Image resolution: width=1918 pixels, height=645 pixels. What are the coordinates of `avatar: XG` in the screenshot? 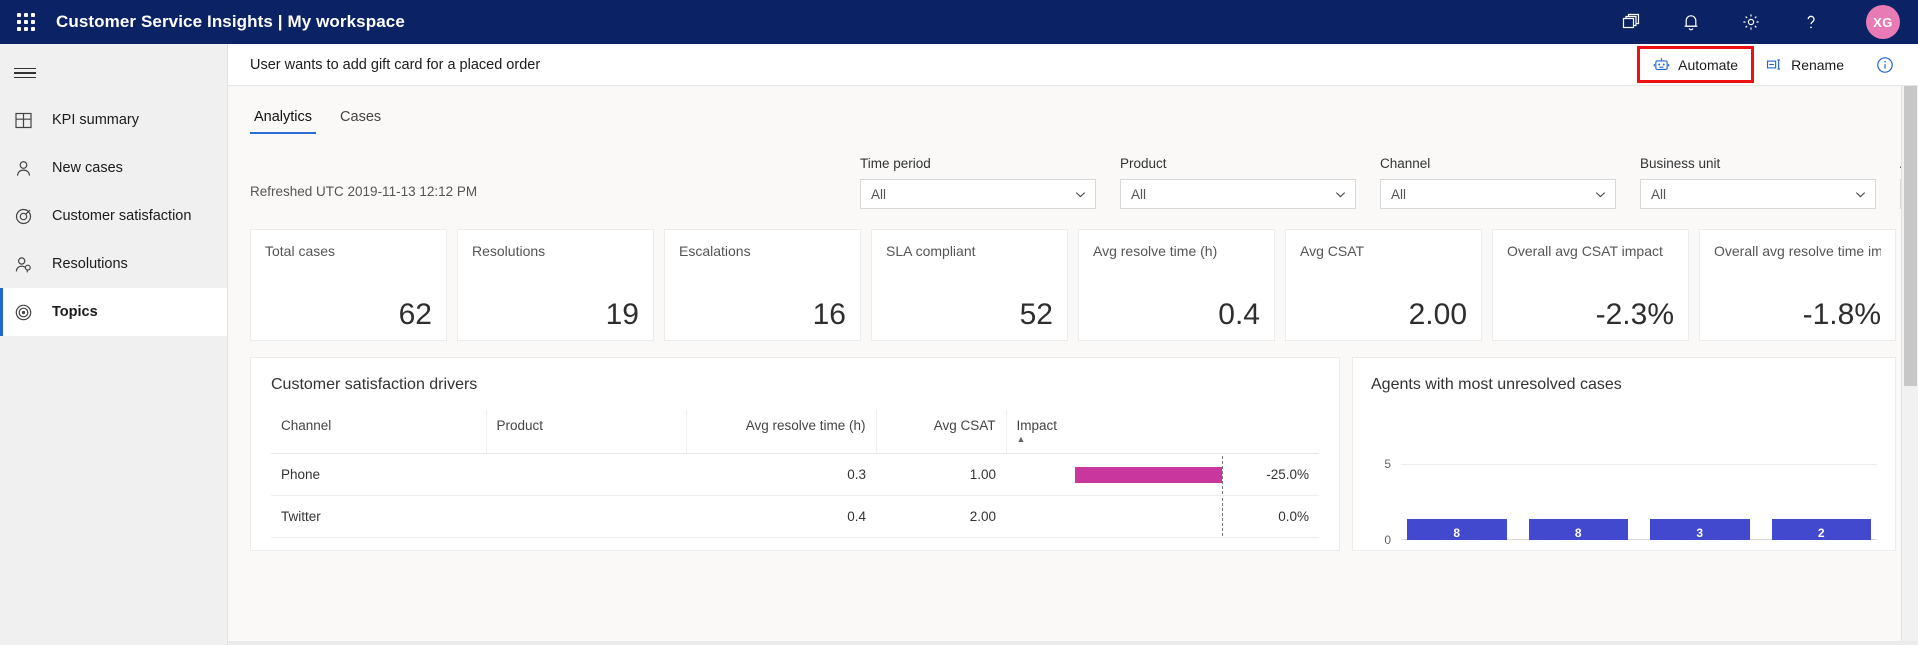 It's located at (1883, 22).